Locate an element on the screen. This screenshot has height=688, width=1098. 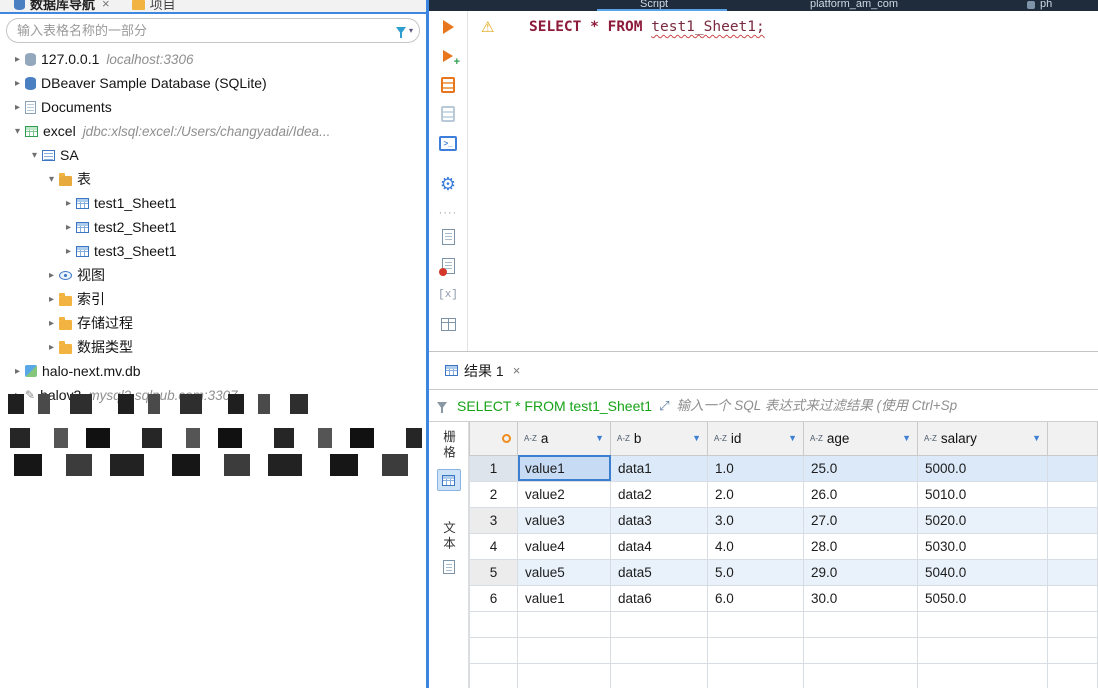
tab-database-navigator: 数据库导航 × is located at coordinates (62, 6).